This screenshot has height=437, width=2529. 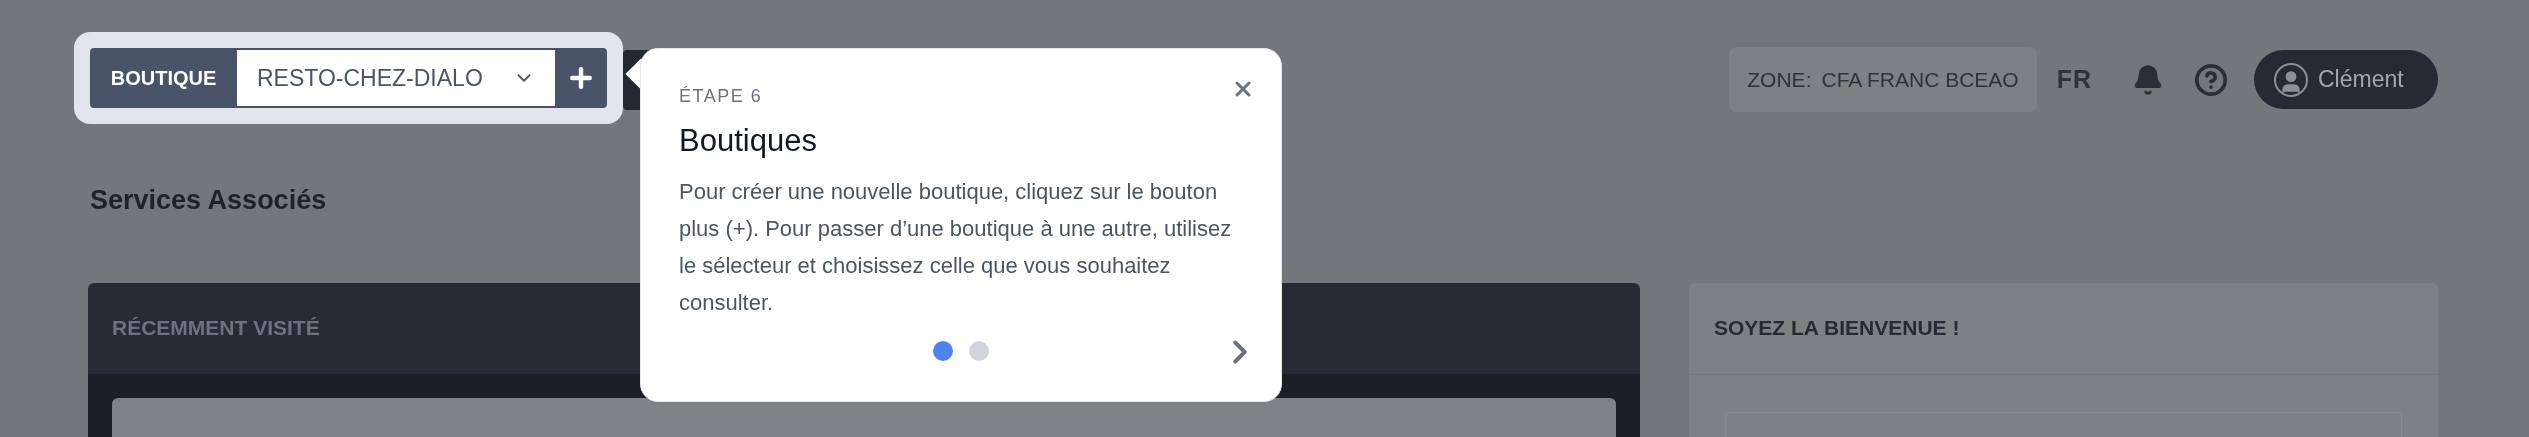 What do you see at coordinates (2346, 79) in the screenshot?
I see `user-menu: Clément` at bounding box center [2346, 79].